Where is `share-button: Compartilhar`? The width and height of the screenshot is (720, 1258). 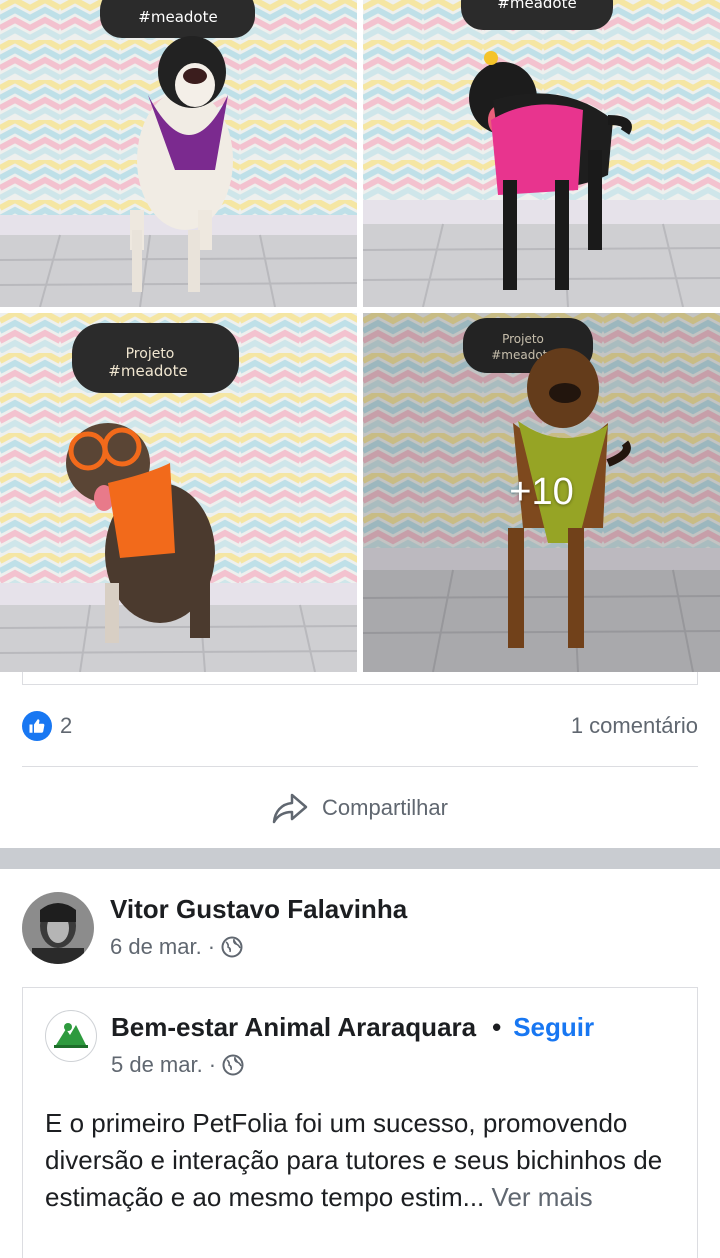
share-button: Compartilhar is located at coordinates (360, 808).